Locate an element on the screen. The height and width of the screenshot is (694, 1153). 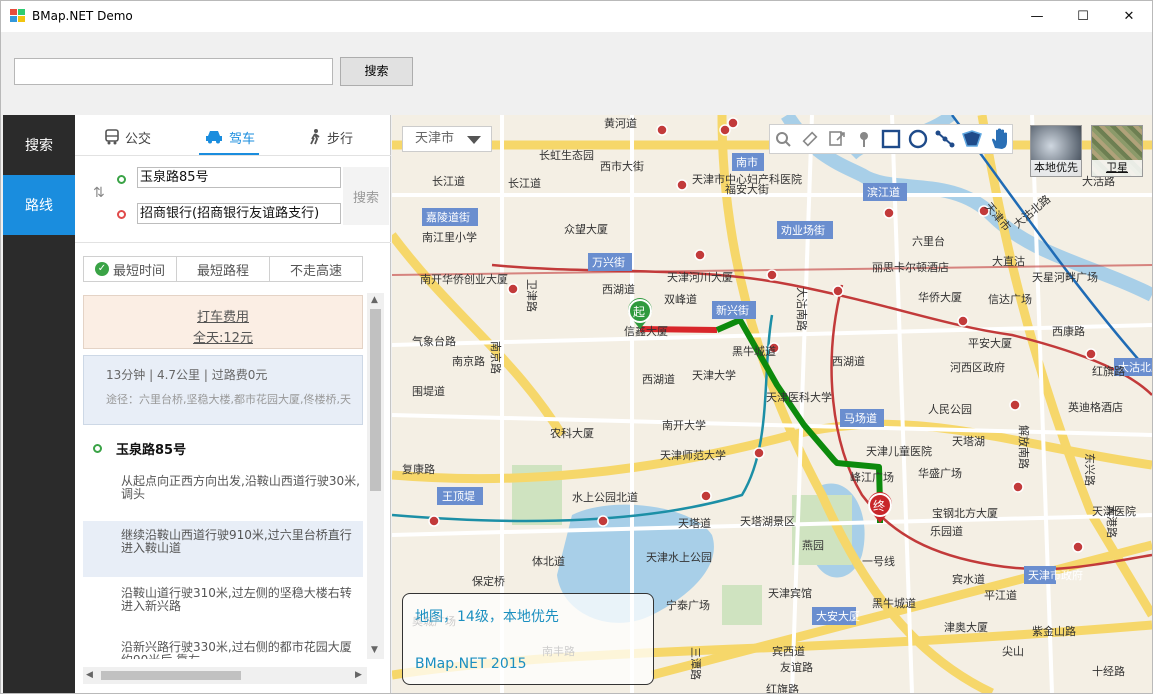
maximize-button: ☐ is located at coordinates (1083, 16).